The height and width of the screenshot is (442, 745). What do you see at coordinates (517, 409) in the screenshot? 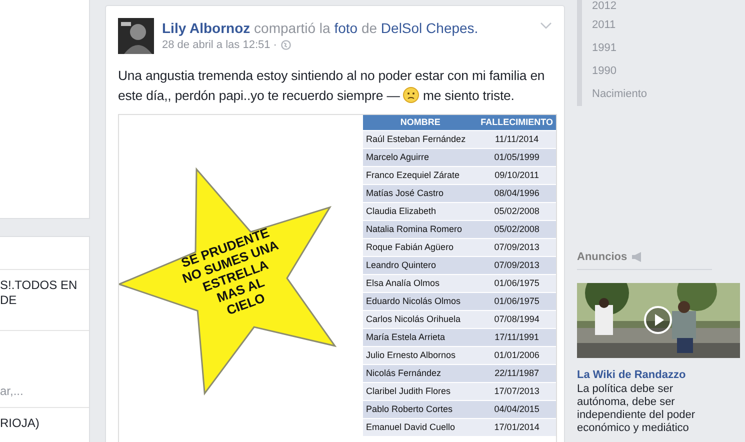
I see `table-cell: 04/04/2015` at bounding box center [517, 409].